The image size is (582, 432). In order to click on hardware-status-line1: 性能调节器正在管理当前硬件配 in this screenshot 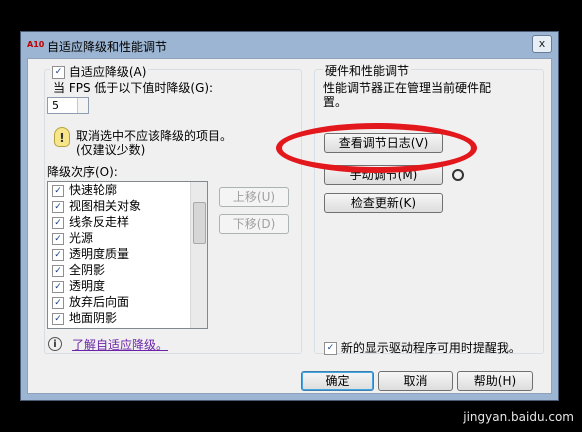, I will do `click(407, 88)`.